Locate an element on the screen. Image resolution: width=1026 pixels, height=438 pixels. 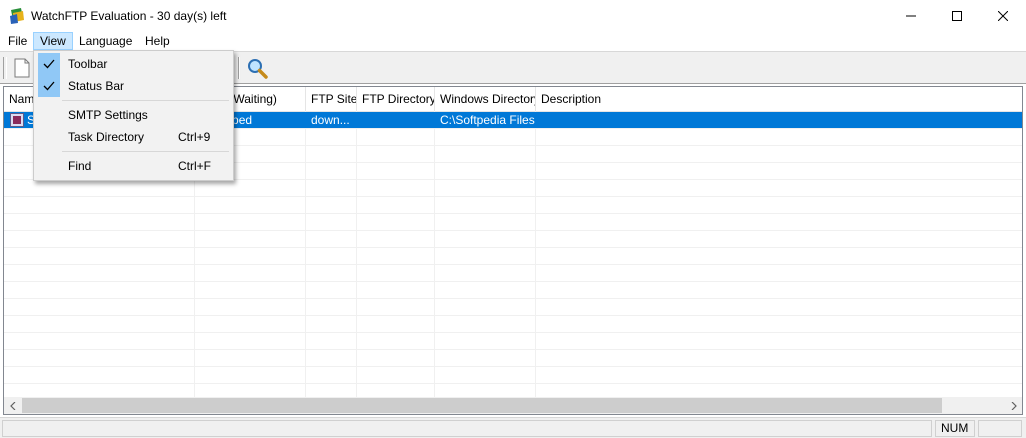
menu-view: View is located at coordinates (53, 41).